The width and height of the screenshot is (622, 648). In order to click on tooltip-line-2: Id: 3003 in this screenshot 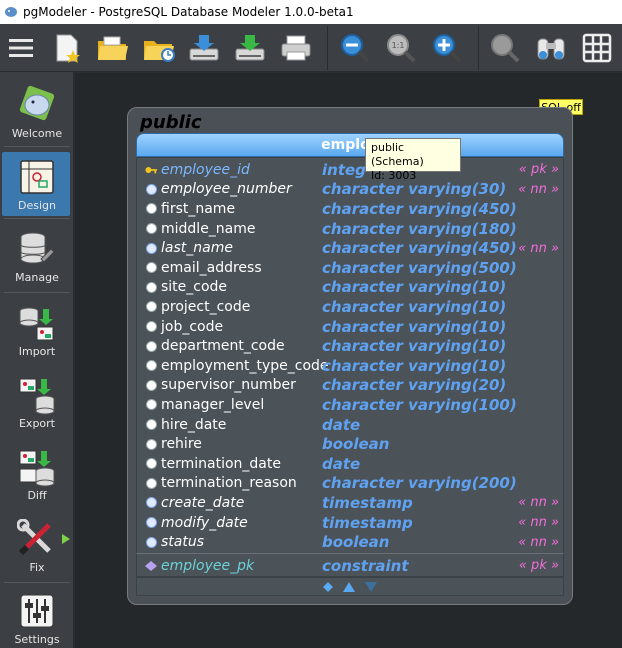, I will do `click(394, 175)`.